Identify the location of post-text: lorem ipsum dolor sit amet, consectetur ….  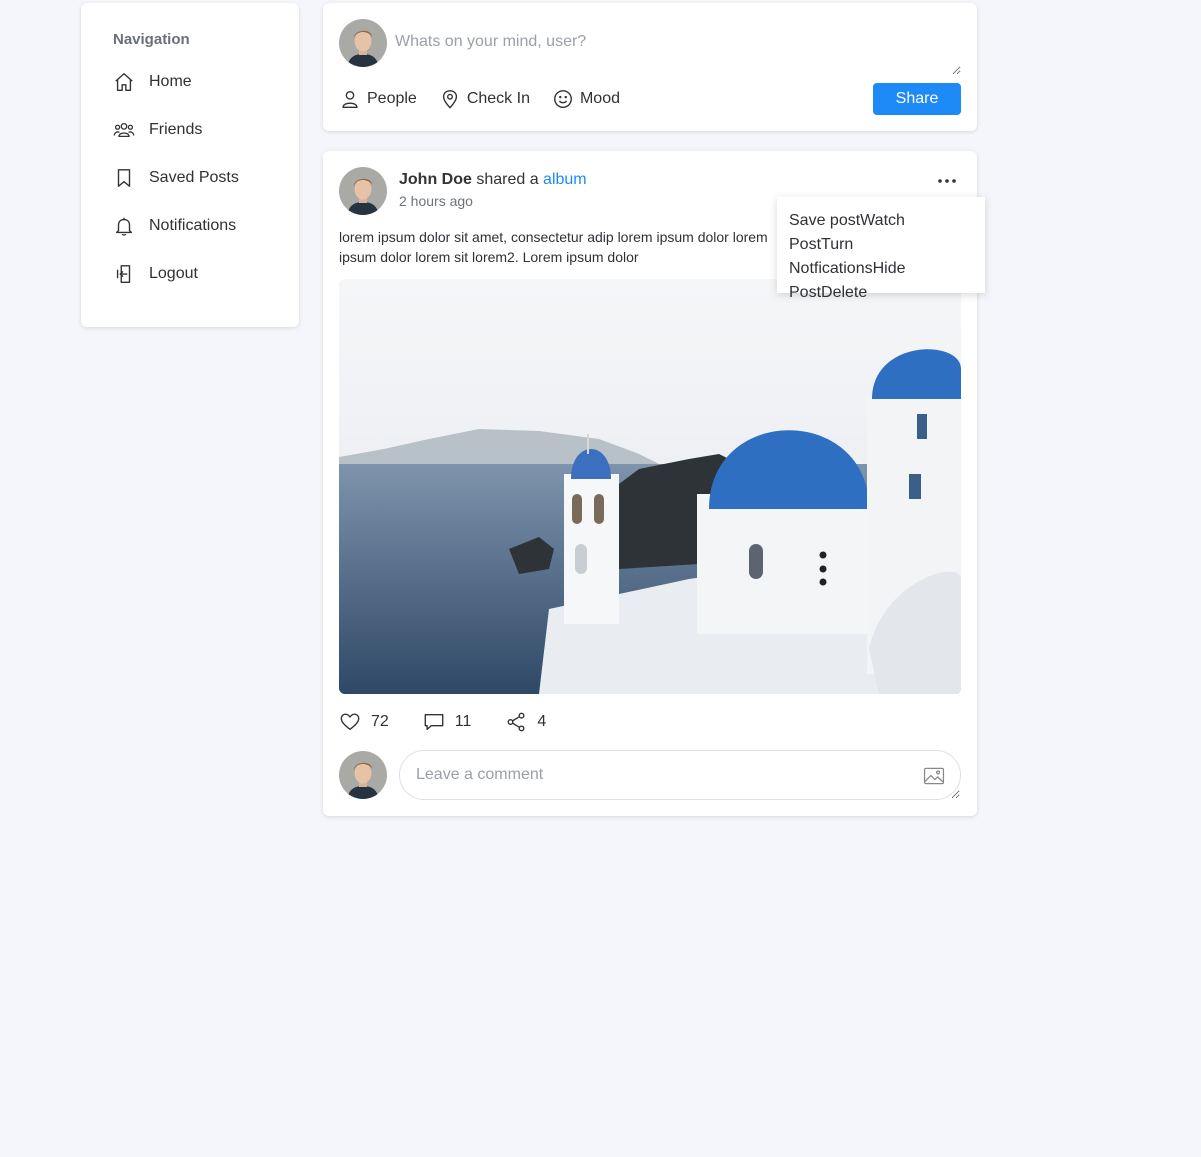
(553, 247).